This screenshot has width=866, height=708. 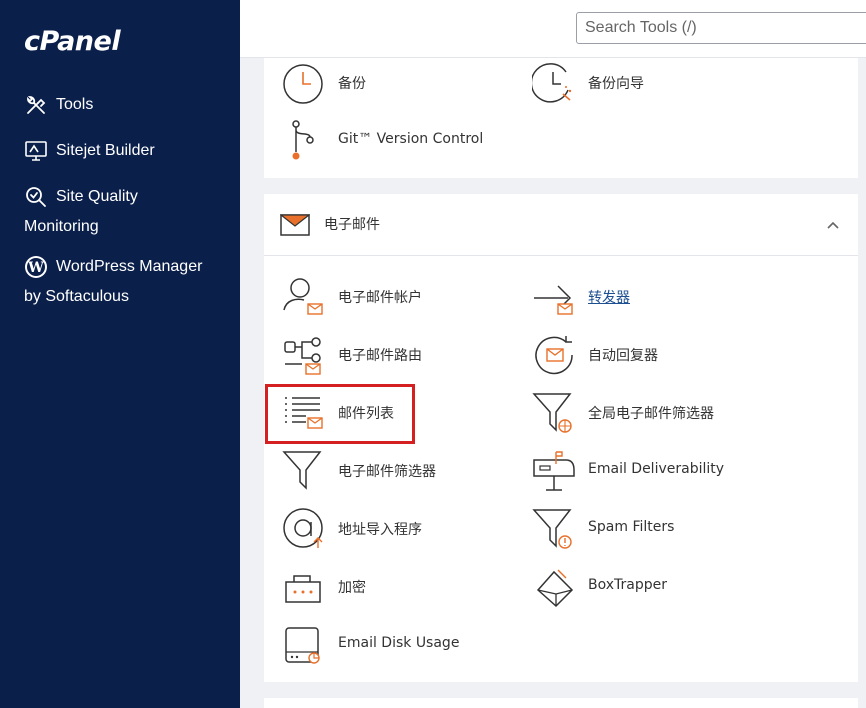 I want to click on tool-label: 邮件列表, so click(x=366, y=414).